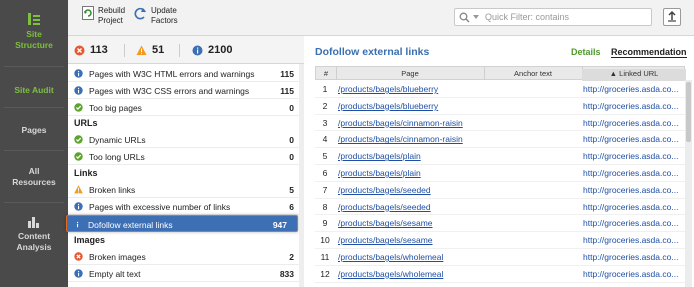 Image resolution: width=694 pixels, height=287 pixels. I want to click on content-analysis-icon, so click(33, 222).